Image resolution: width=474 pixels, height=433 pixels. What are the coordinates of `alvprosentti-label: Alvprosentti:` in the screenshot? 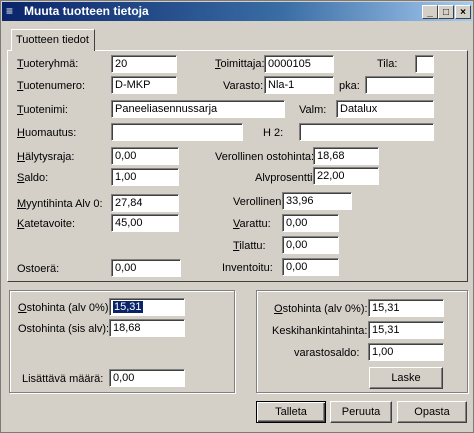 It's located at (285, 178).